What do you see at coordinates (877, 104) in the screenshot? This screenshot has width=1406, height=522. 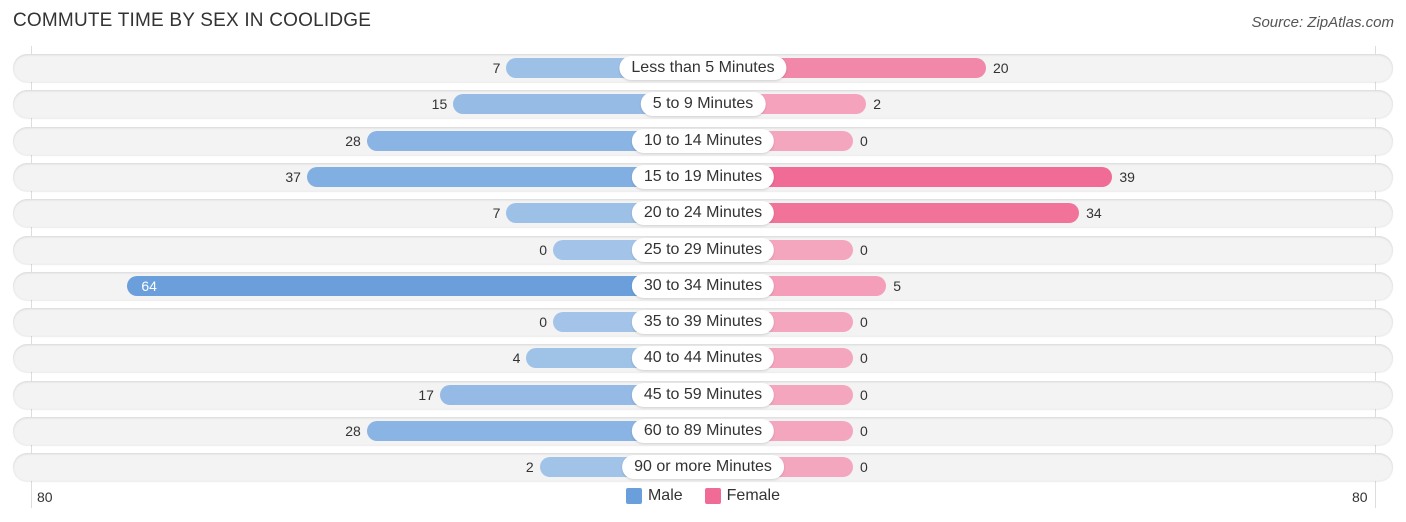 I see `value-label-female: 2` at bounding box center [877, 104].